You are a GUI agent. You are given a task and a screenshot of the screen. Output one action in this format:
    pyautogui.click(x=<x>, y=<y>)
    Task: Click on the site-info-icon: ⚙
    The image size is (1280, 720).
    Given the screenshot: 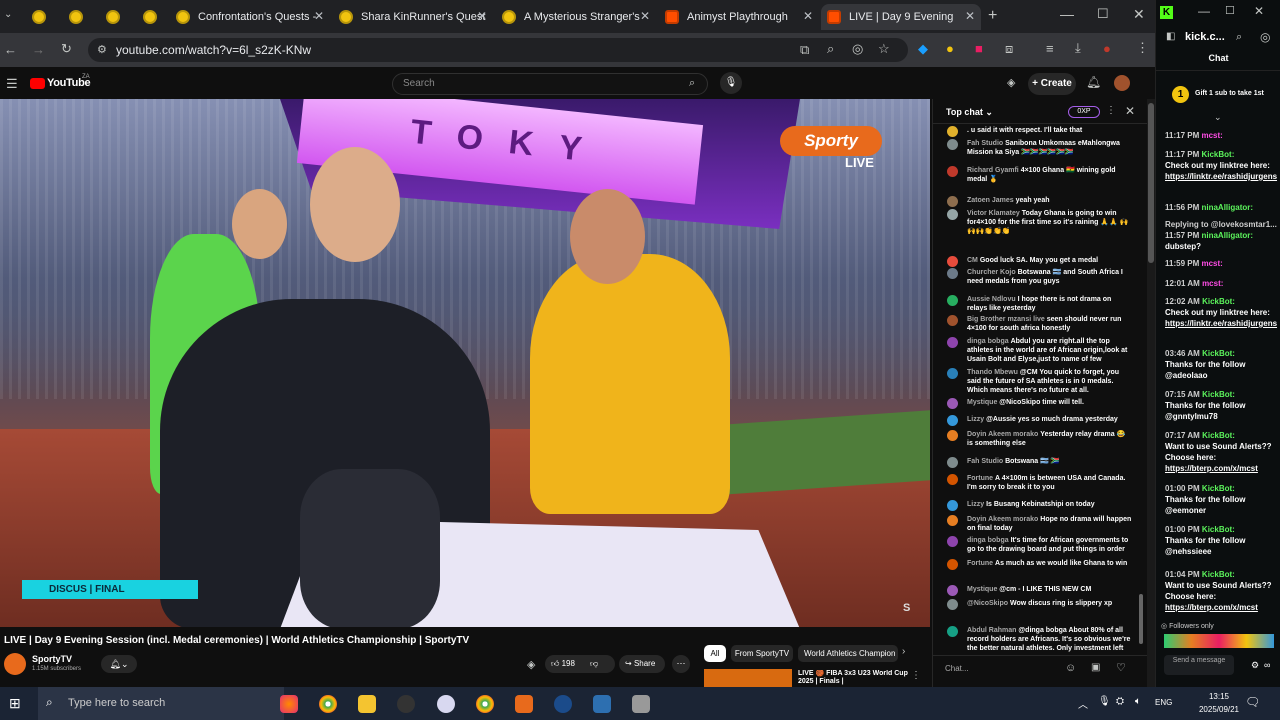 What is the action you would take?
    pyautogui.click(x=102, y=50)
    